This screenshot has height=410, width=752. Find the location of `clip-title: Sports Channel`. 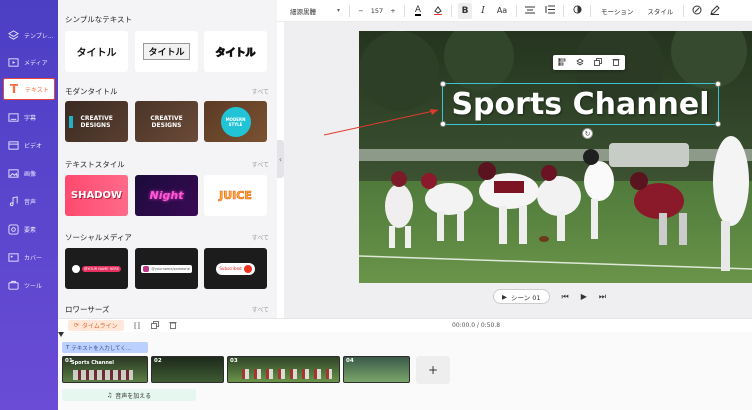

clip-title: Sports Channel is located at coordinates (93, 363).